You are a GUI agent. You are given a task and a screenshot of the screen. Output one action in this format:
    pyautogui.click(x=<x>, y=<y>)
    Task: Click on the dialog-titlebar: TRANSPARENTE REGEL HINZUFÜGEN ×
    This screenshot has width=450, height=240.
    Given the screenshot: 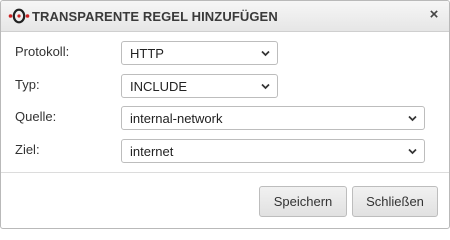 What is the action you would take?
    pyautogui.click(x=225, y=16)
    